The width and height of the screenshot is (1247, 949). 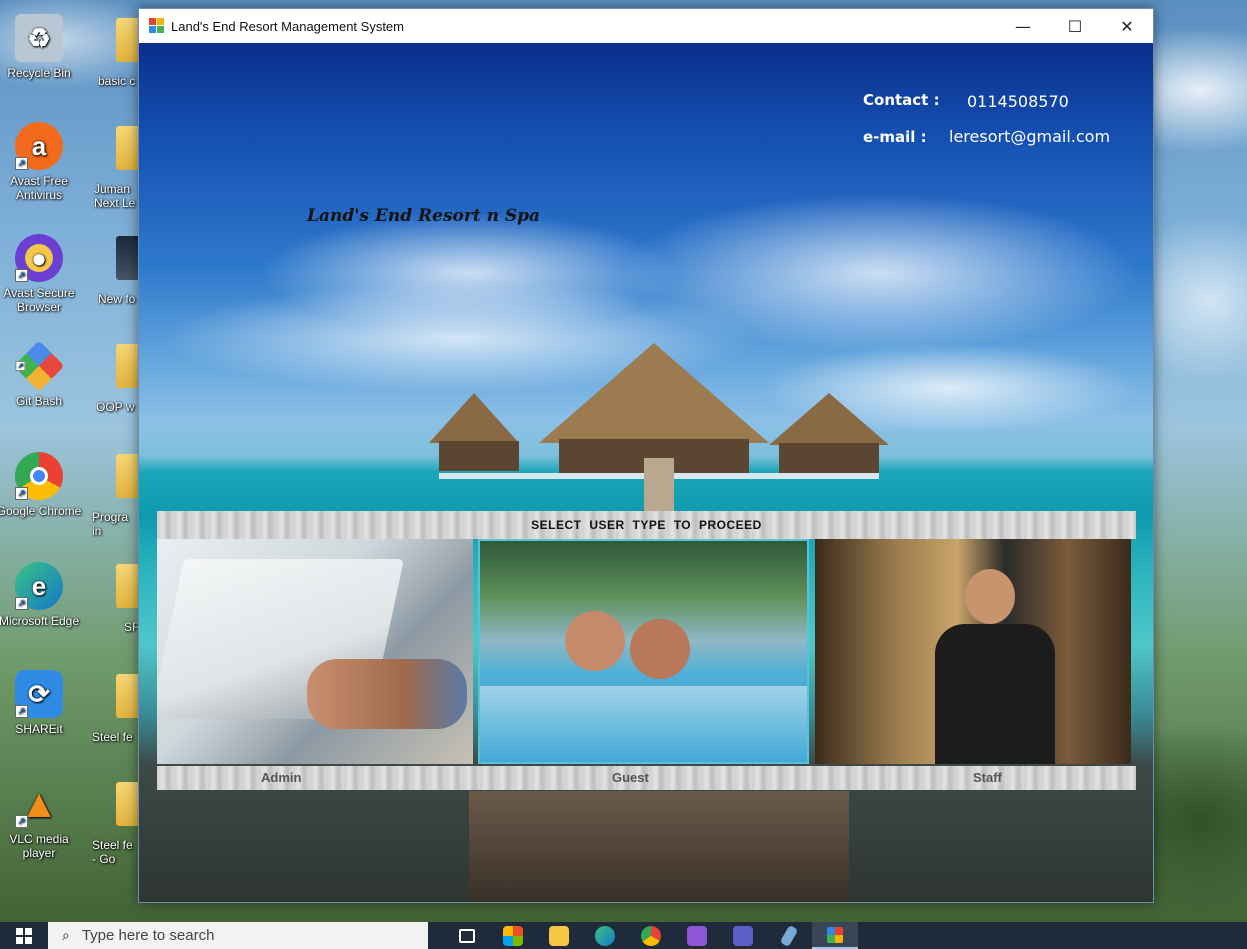 I want to click on chrome-icon: ↗, so click(x=39, y=476).